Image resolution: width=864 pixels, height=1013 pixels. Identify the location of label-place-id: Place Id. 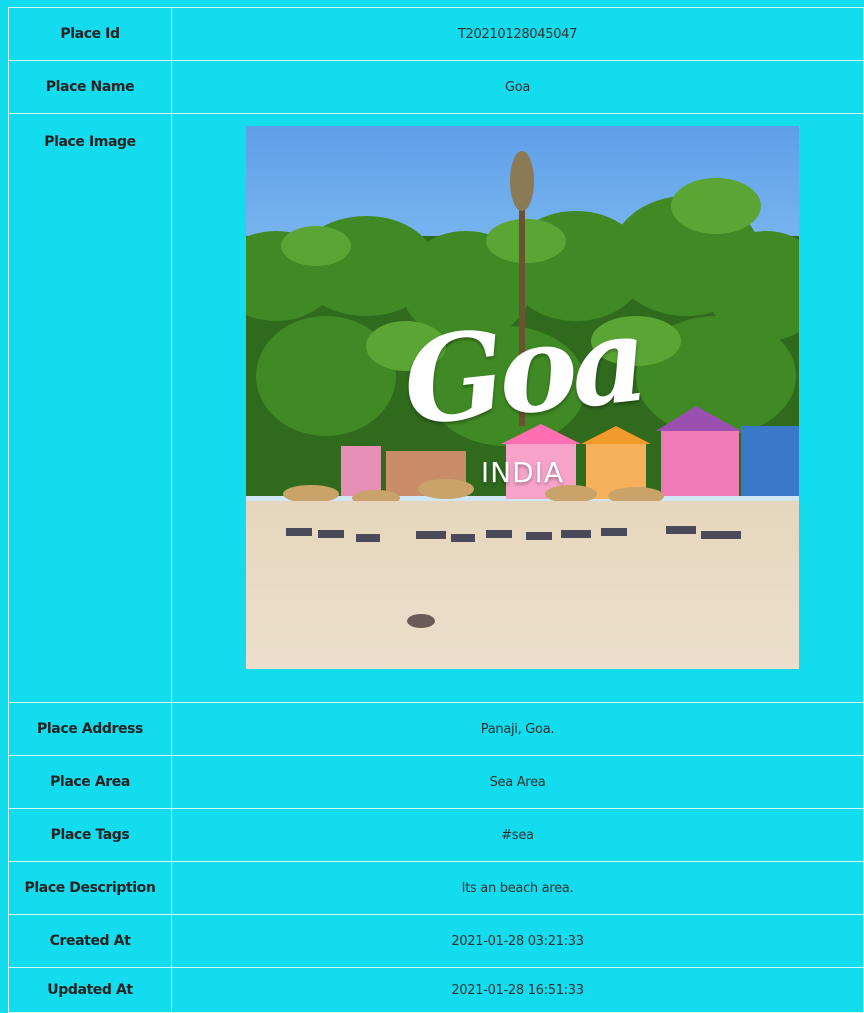
(90, 34).